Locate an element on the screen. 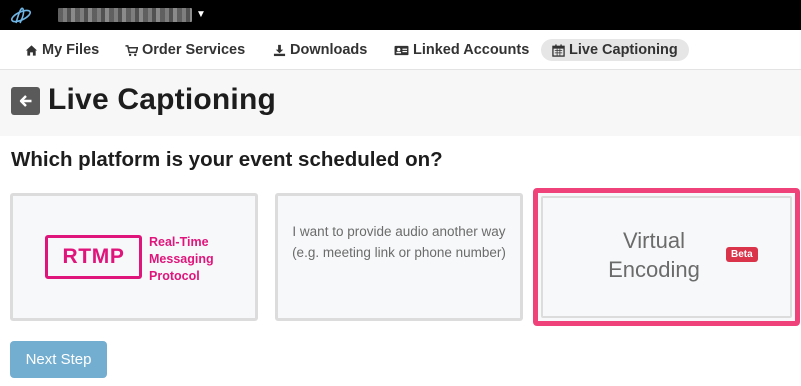  download-icon is located at coordinates (279, 50).